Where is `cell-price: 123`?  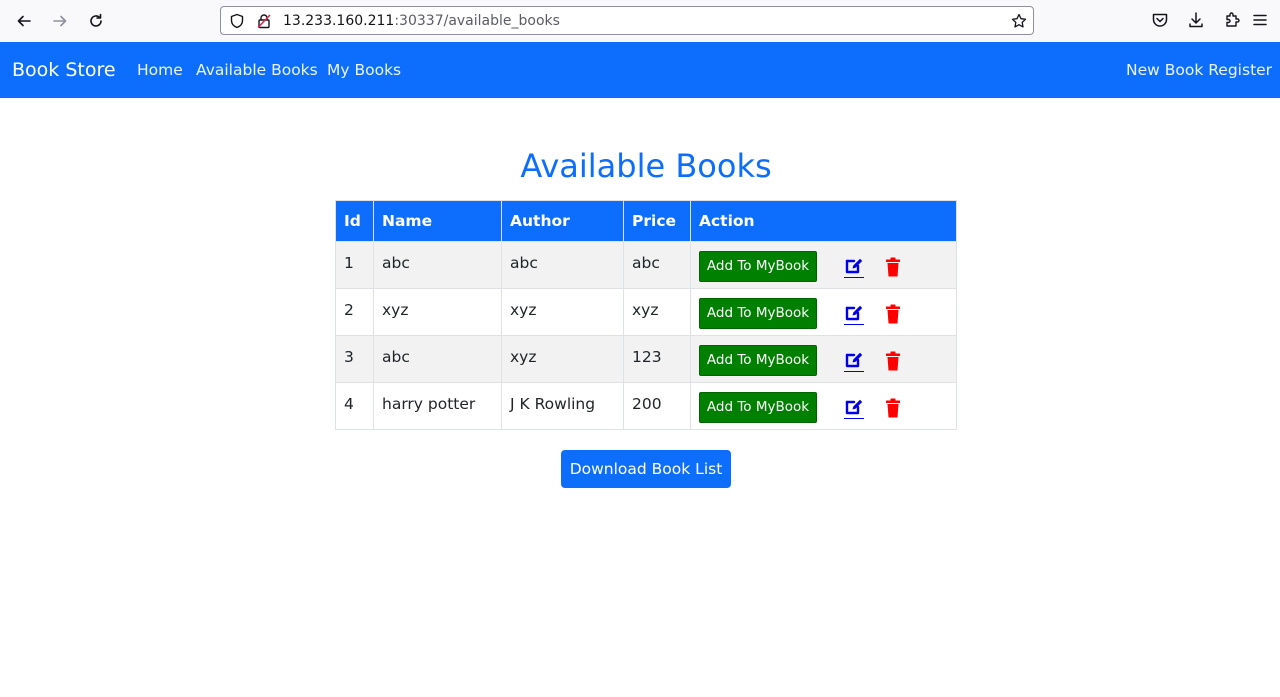 cell-price: 123 is located at coordinates (657, 359).